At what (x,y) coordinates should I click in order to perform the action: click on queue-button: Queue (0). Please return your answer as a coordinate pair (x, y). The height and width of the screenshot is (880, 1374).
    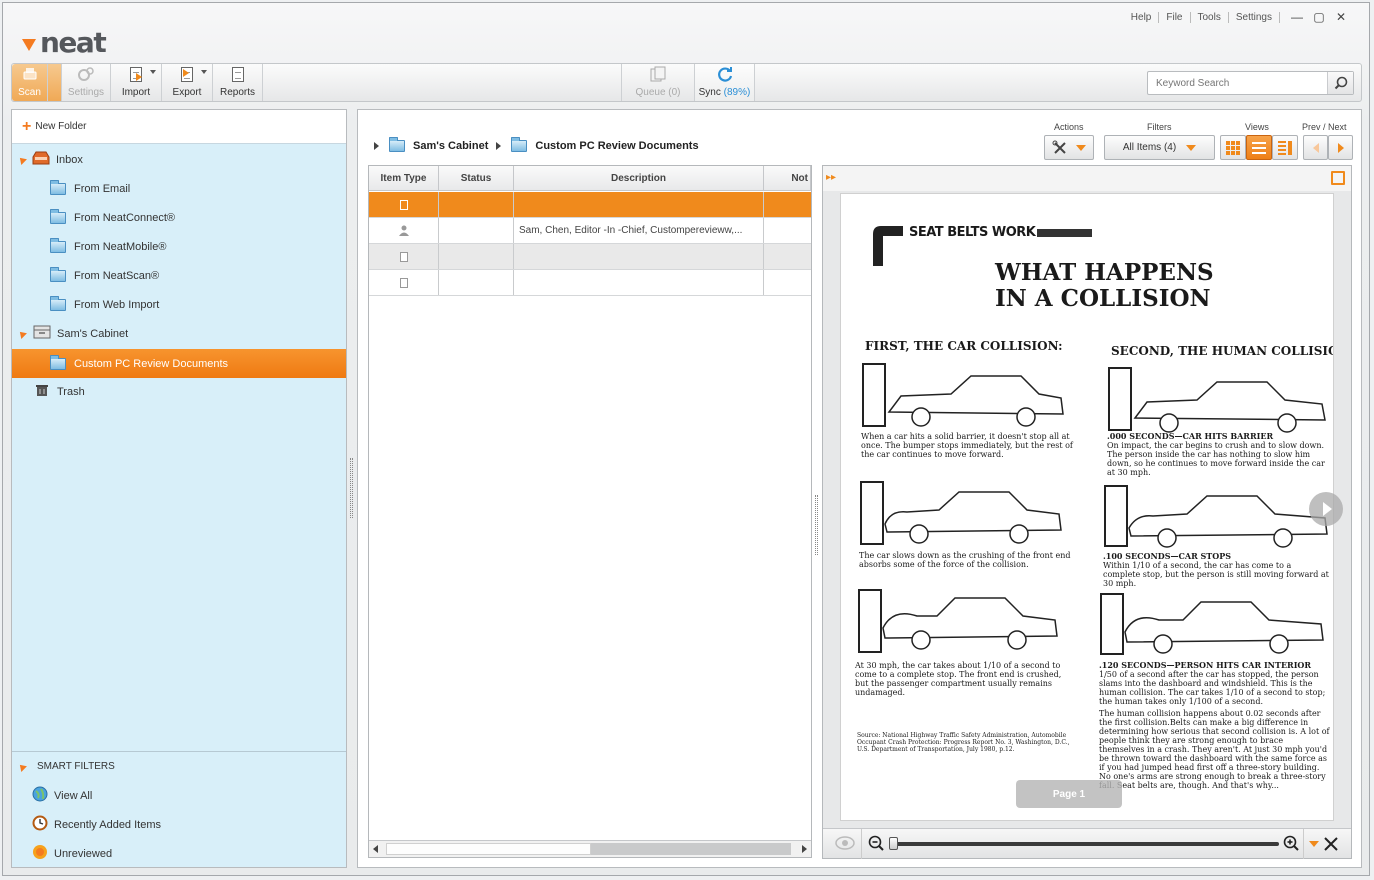
    Looking at the image, I should click on (658, 82).